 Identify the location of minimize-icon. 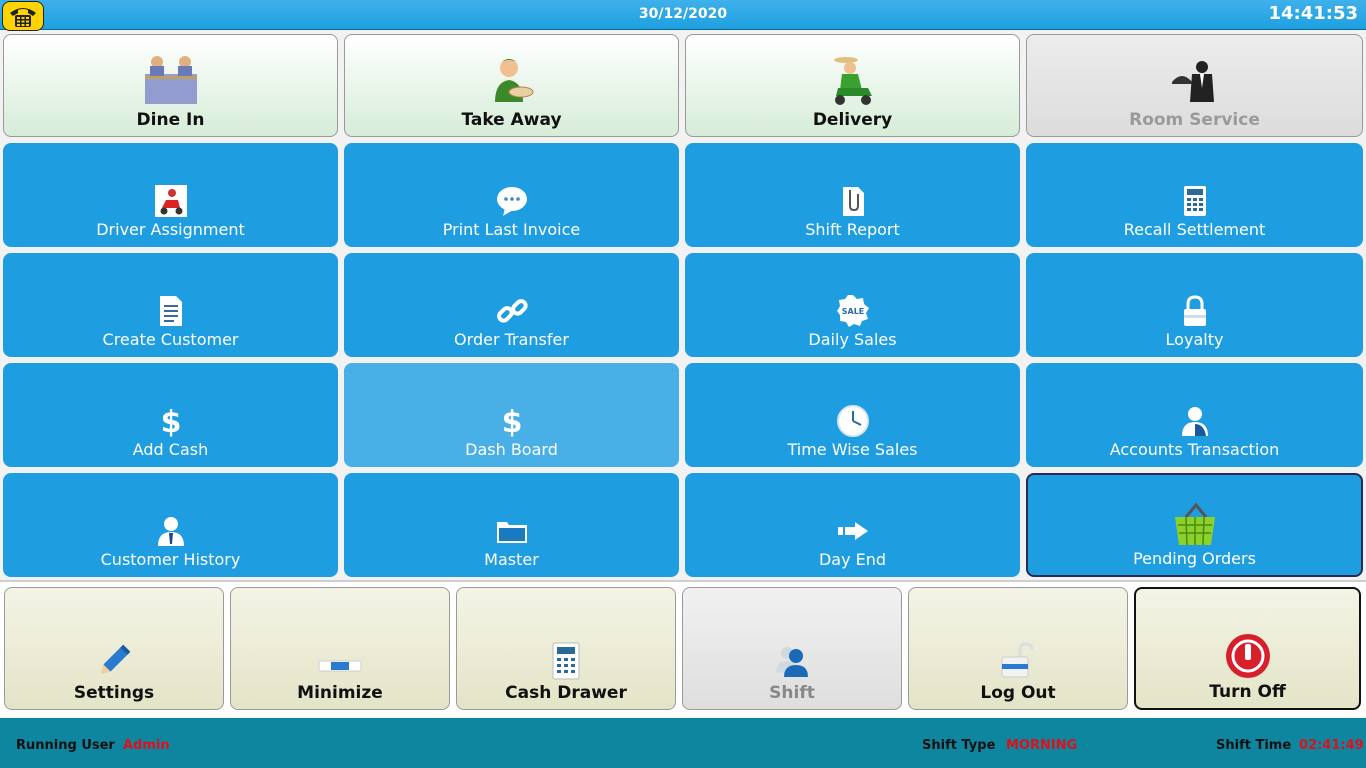
(340, 666).